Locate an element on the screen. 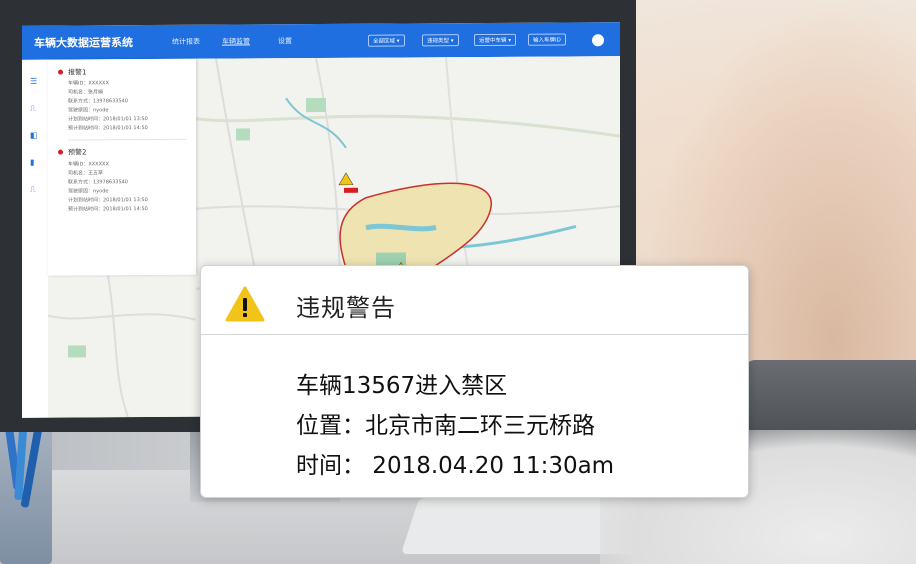 The width and height of the screenshot is (916, 564). nav-stats: 统计报表 is located at coordinates (186, 42).